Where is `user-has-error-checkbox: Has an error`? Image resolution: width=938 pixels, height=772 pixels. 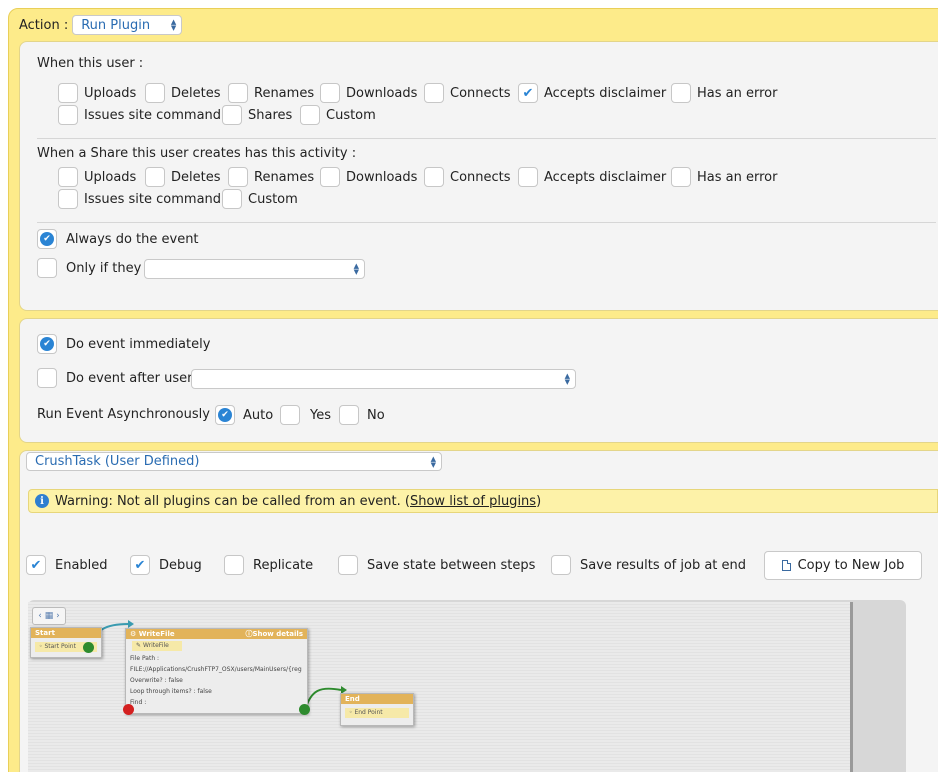
user-has-error-checkbox: Has an error is located at coordinates (724, 93).